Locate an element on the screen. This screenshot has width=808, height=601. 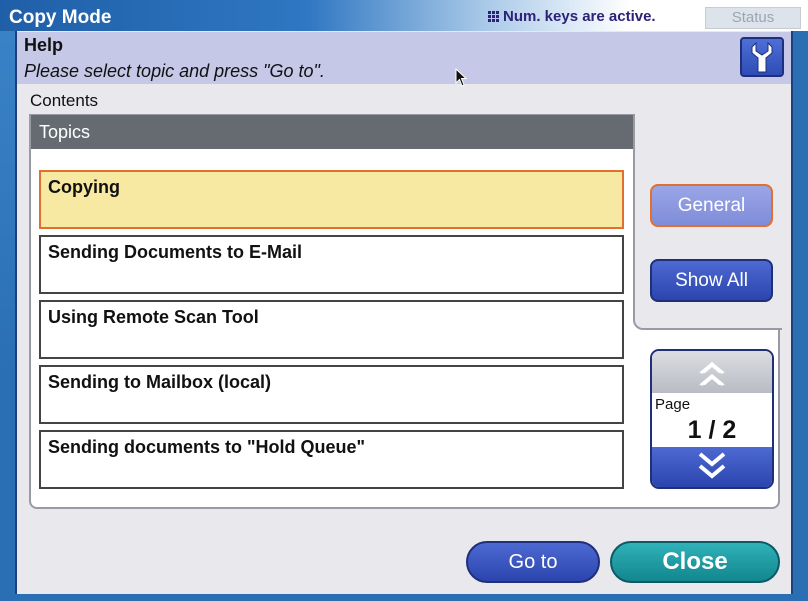
double-chevron-up-icon is located at coordinates (712, 374).